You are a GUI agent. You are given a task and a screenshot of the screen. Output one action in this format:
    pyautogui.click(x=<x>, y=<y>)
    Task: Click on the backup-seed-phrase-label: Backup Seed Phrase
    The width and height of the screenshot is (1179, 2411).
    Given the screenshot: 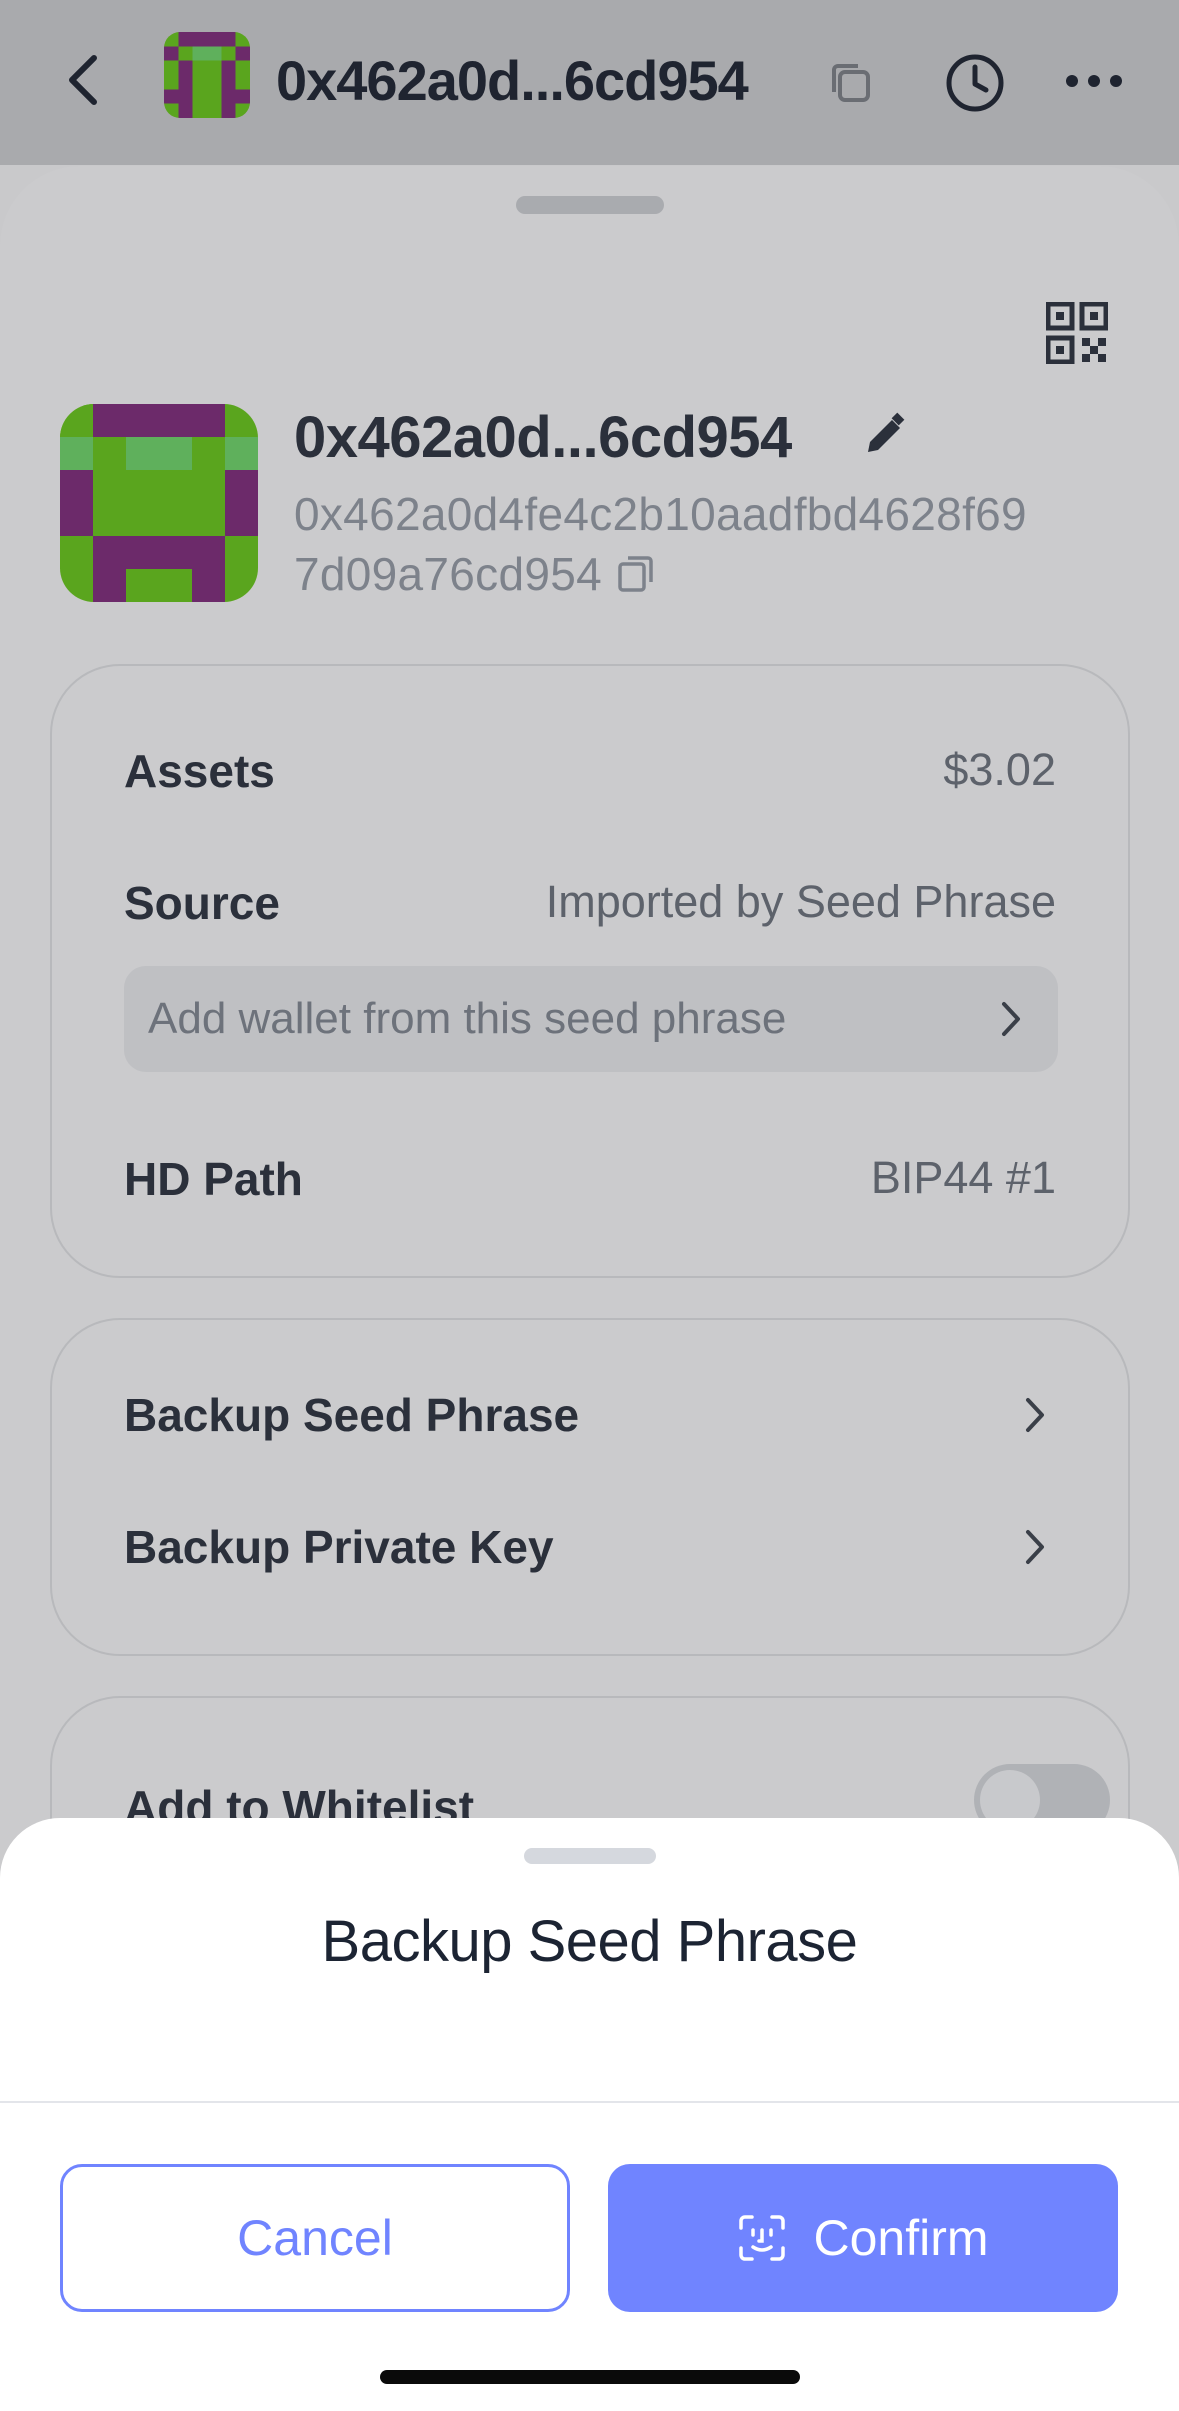 What is the action you would take?
    pyautogui.click(x=352, y=1415)
    